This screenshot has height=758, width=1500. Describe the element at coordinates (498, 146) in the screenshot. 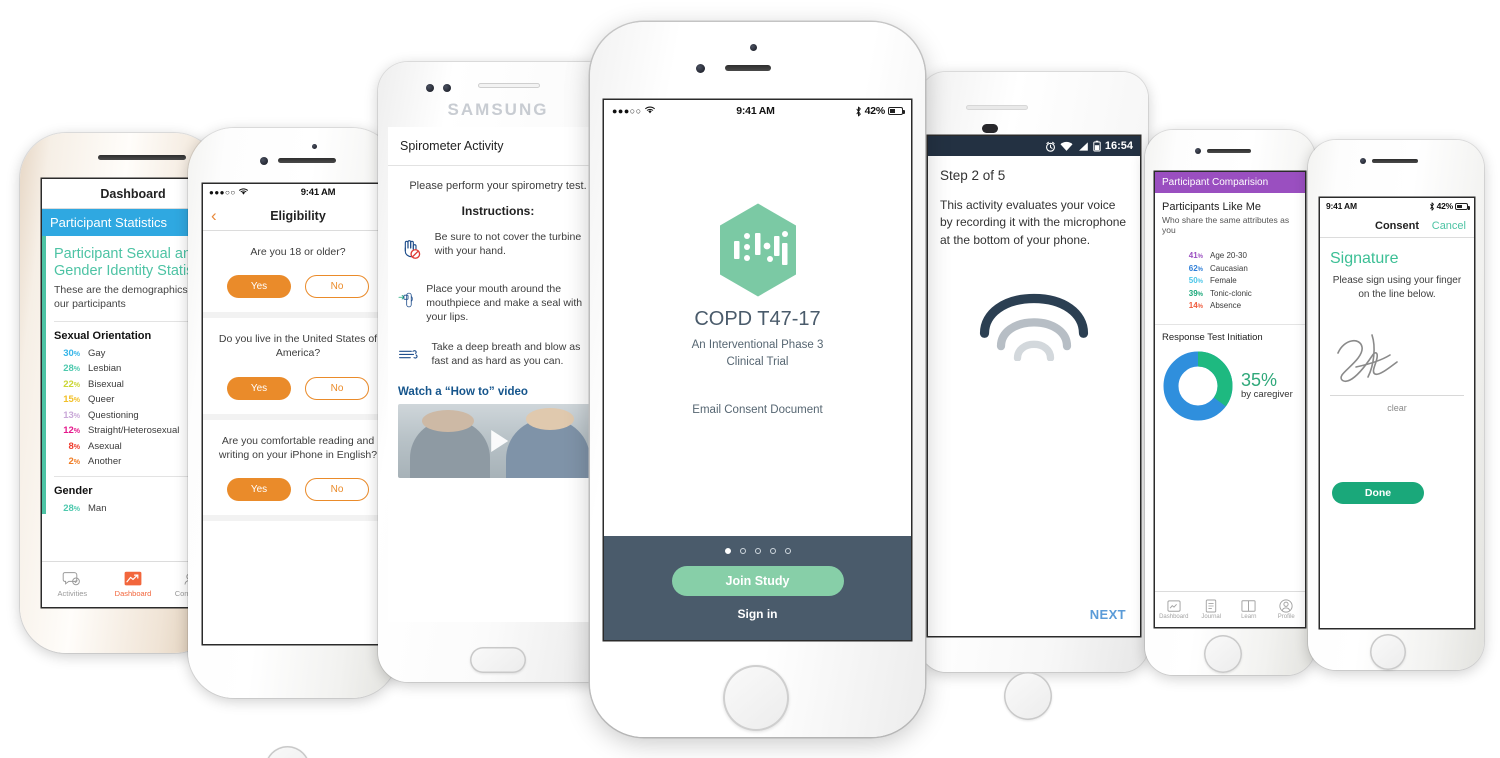

I see `spirometer-title: Spirometer Activity` at that location.